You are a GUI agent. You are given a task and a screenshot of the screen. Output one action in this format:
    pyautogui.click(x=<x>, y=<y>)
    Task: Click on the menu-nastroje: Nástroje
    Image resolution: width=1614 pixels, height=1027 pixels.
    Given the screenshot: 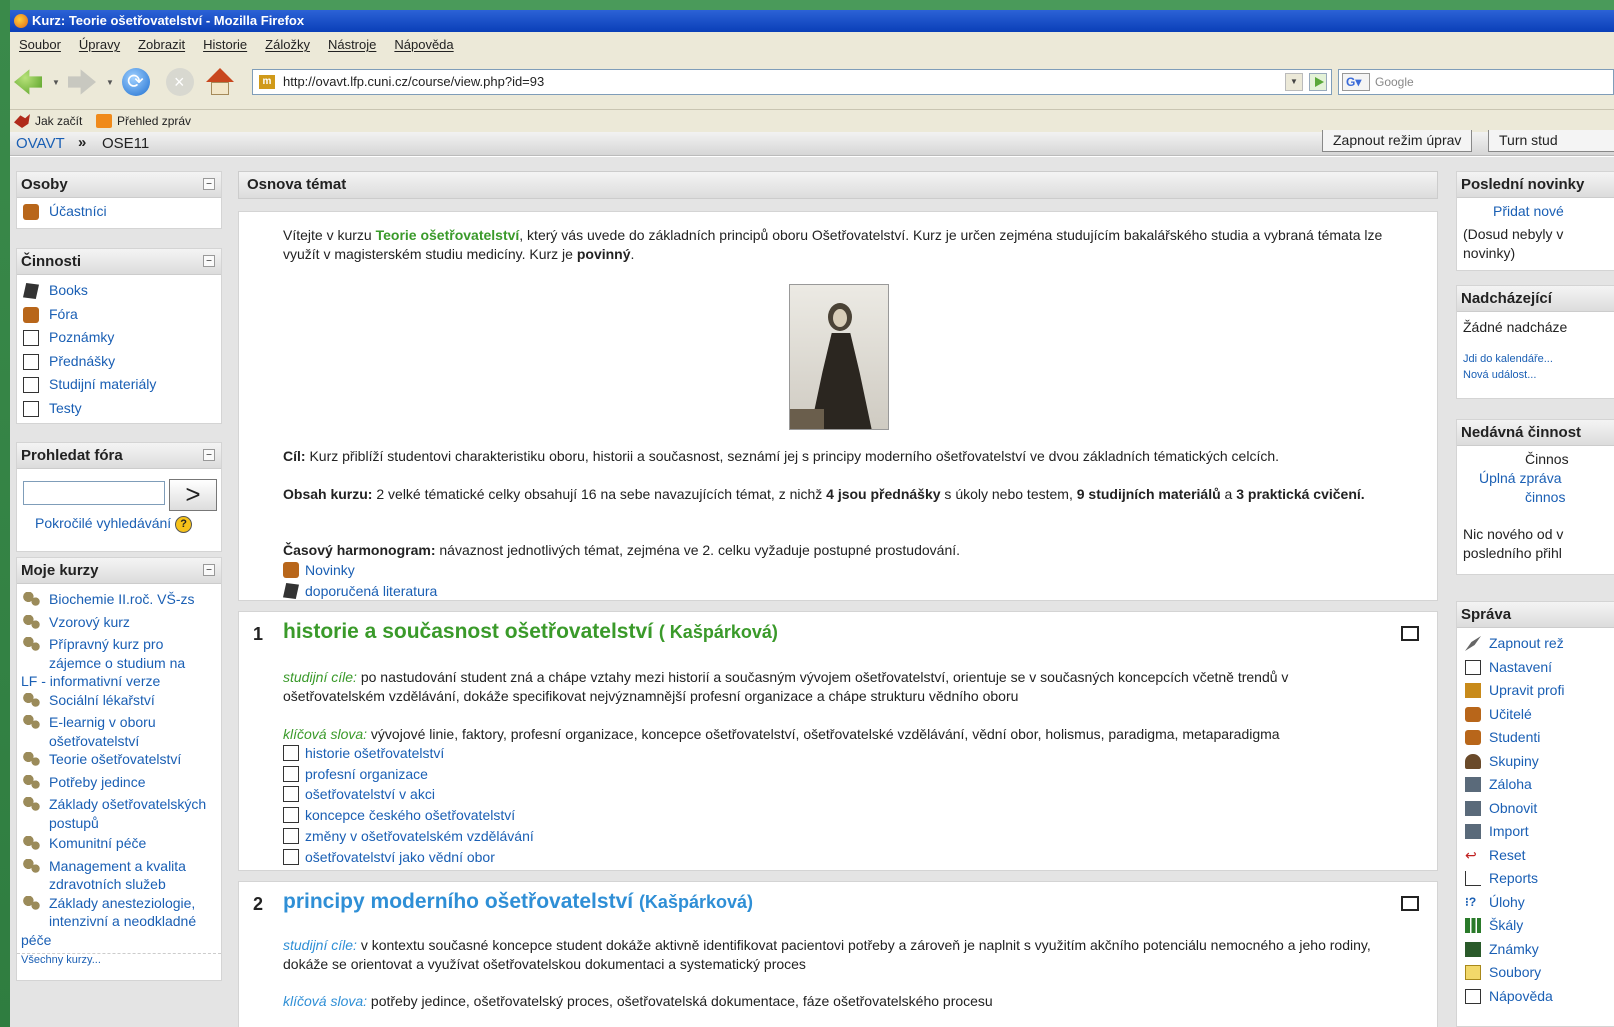 What is the action you would take?
    pyautogui.click(x=352, y=45)
    